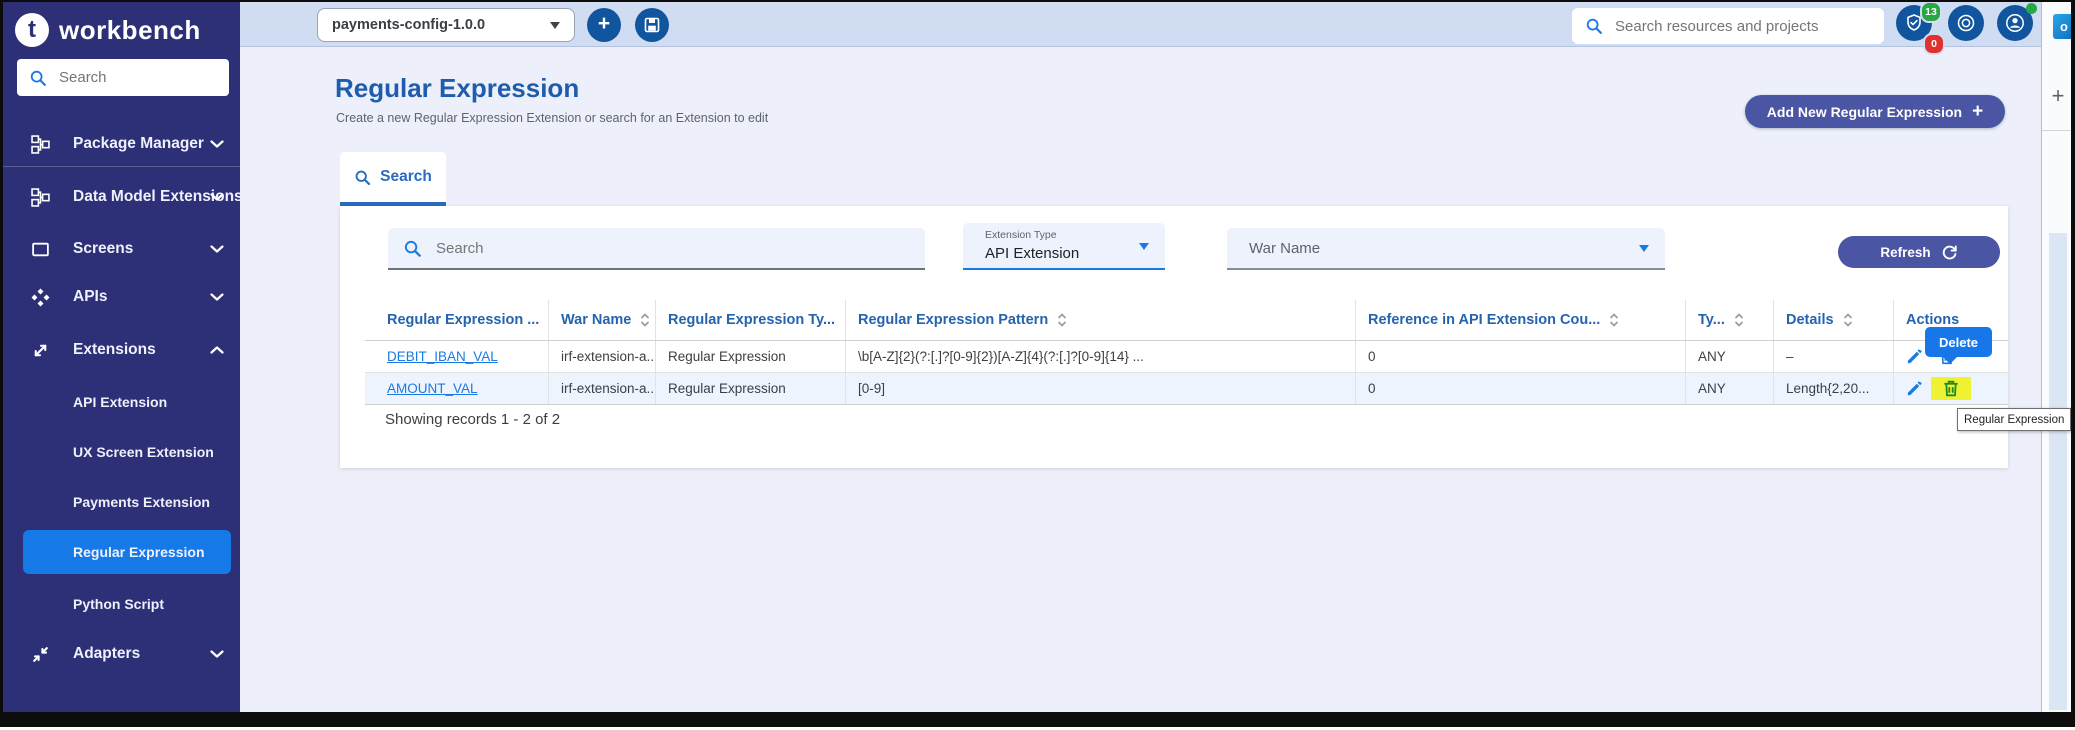 Image resolution: width=2075 pixels, height=730 pixels. Describe the element at coordinates (1021, 235) in the screenshot. I see `extension-type-label: Extension Type` at that location.